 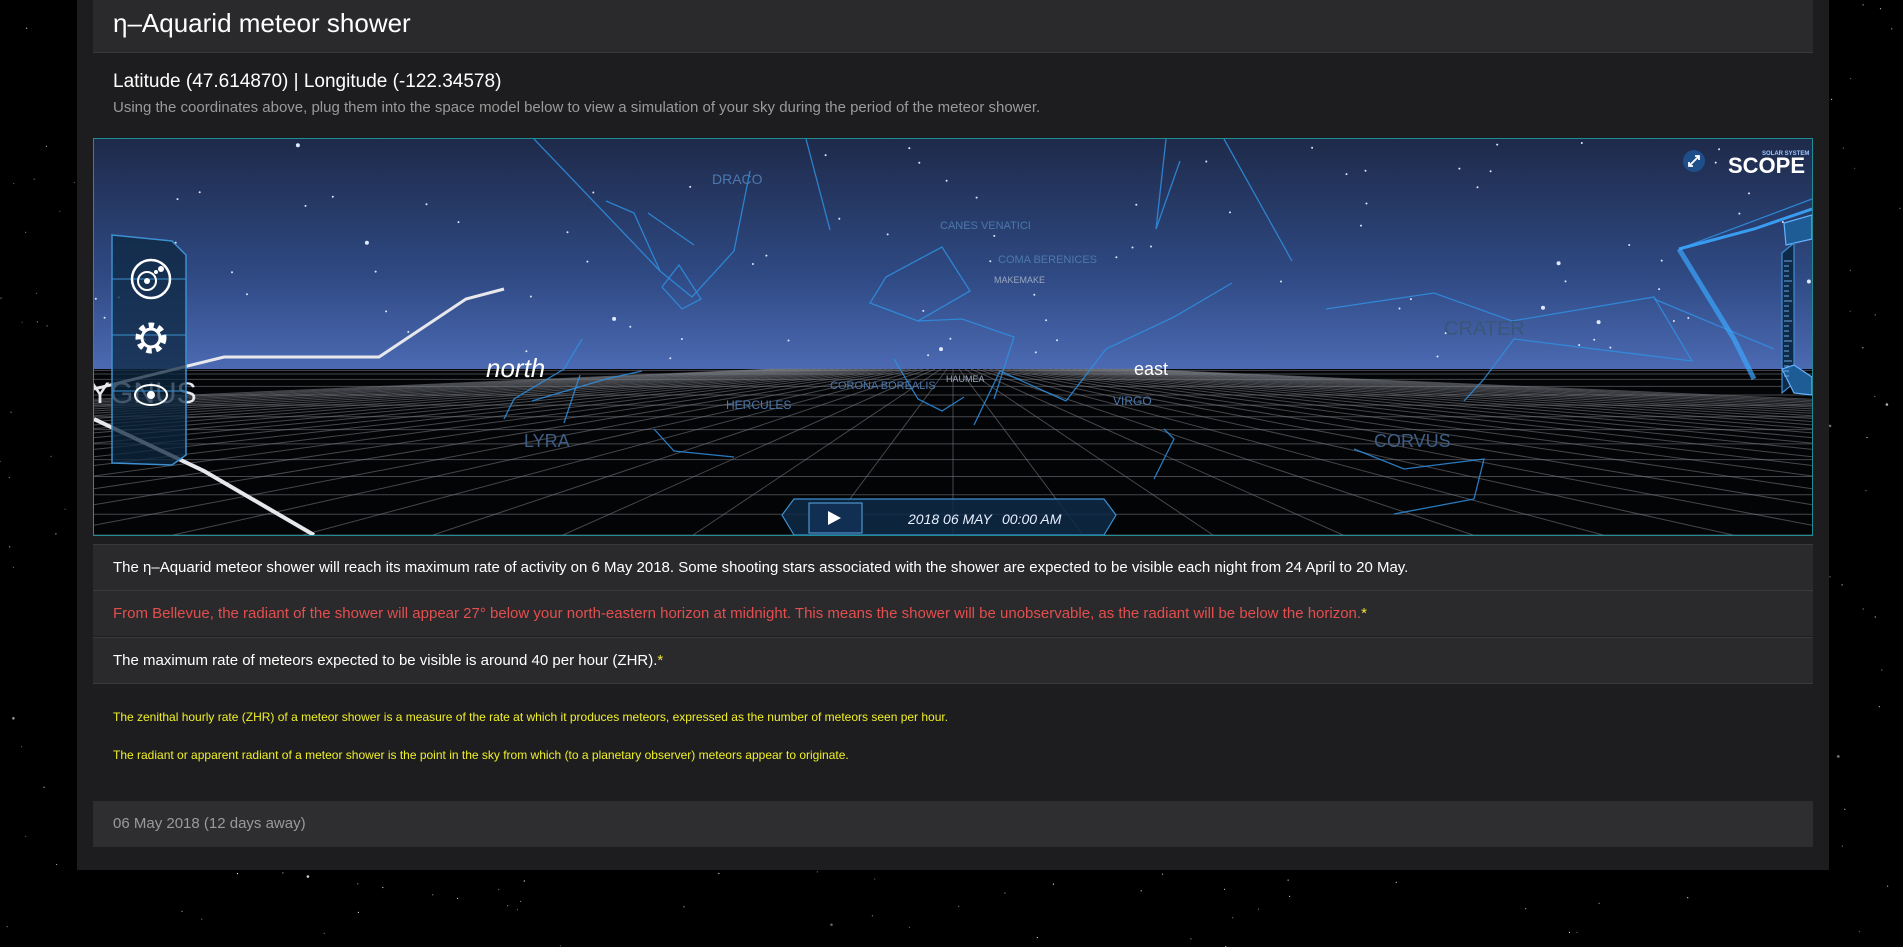 What do you see at coordinates (949, 516) in the screenshot?
I see `time-controls: 2018 06 MAY 00:00 AM` at bounding box center [949, 516].